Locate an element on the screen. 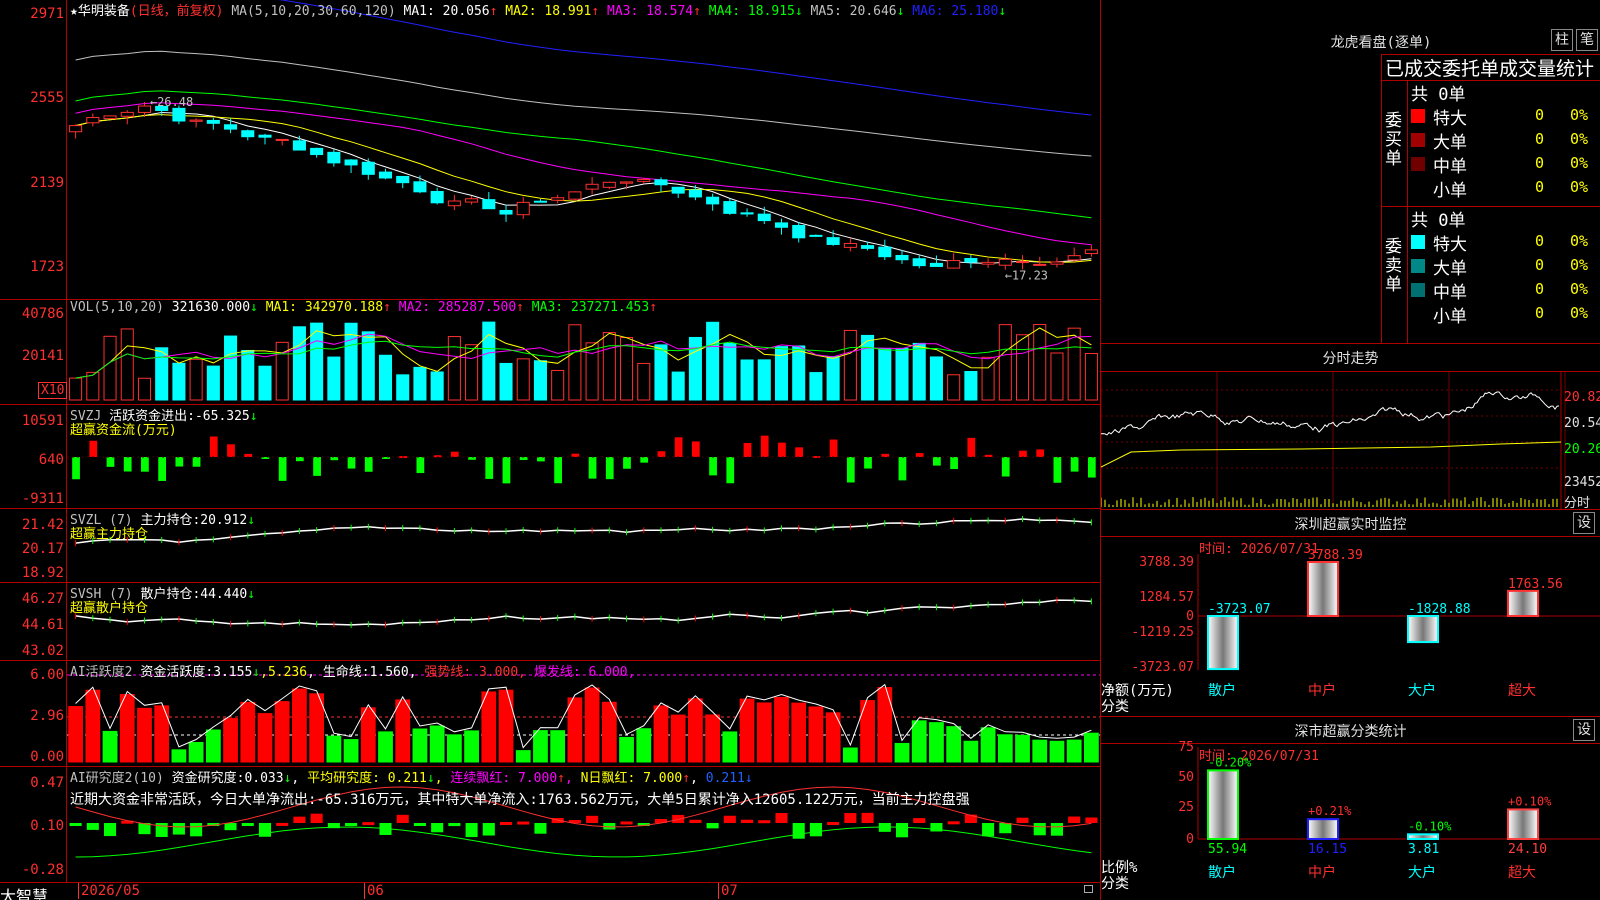 This screenshot has height=900, width=1600. buy-row: 大单 0 0% is located at coordinates (1503, 140).